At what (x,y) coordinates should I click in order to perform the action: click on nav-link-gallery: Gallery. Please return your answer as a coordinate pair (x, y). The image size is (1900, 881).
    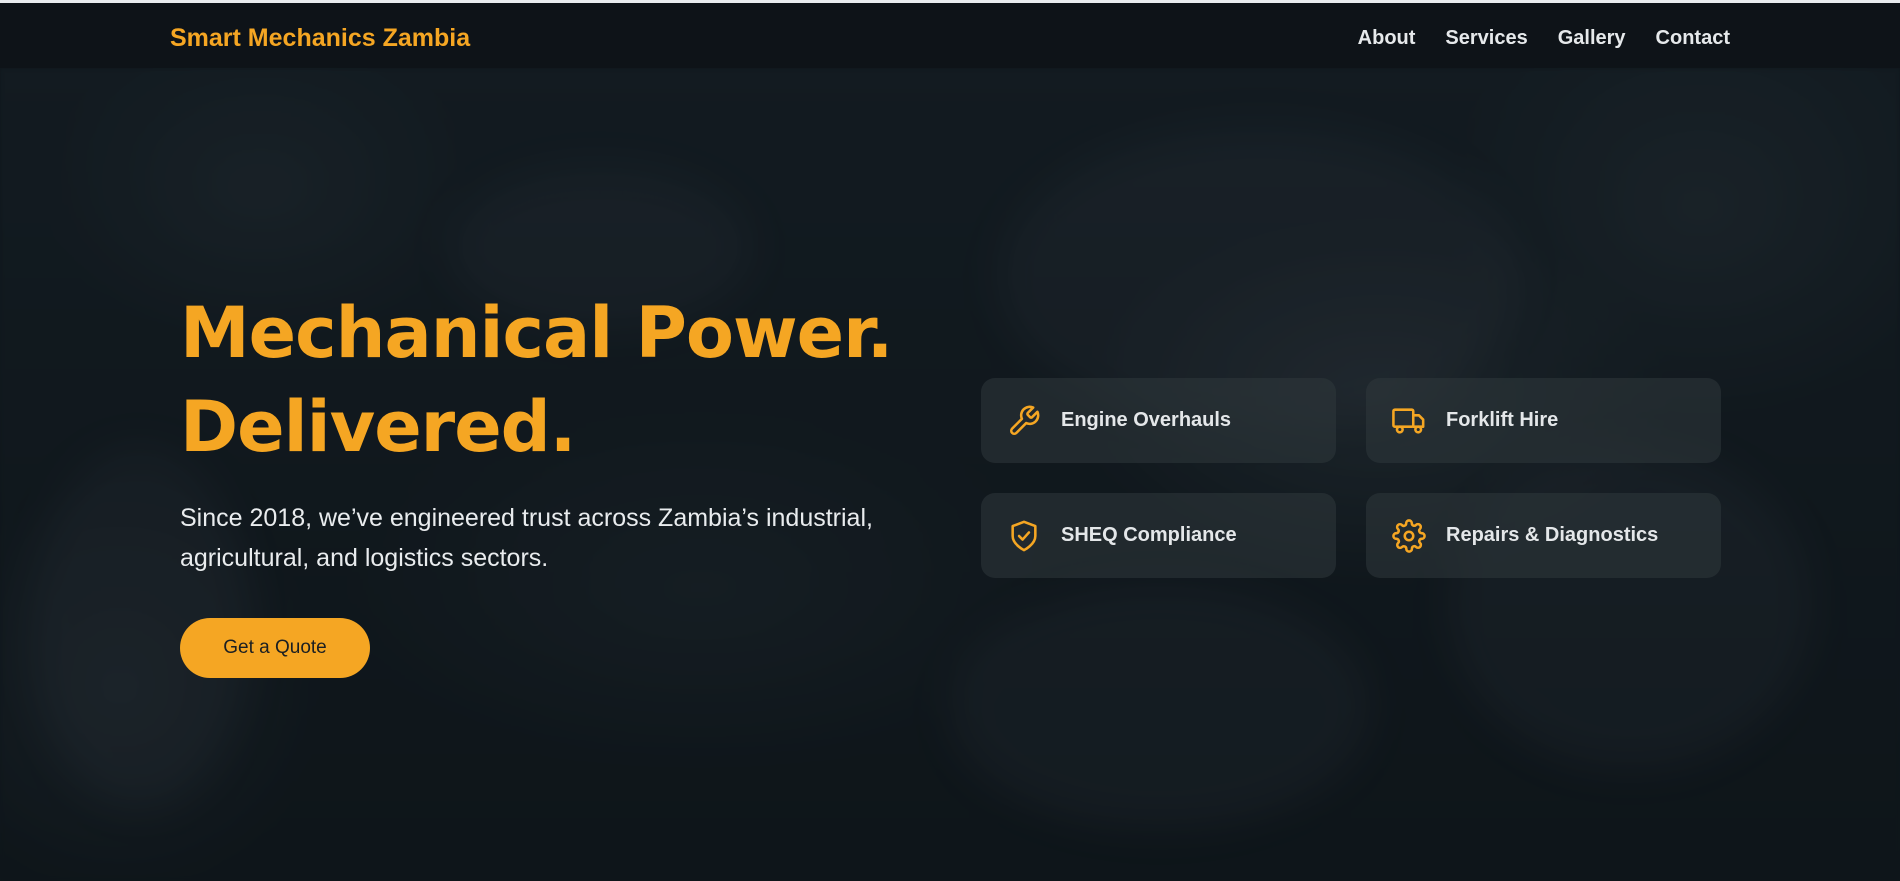
    Looking at the image, I should click on (1592, 38).